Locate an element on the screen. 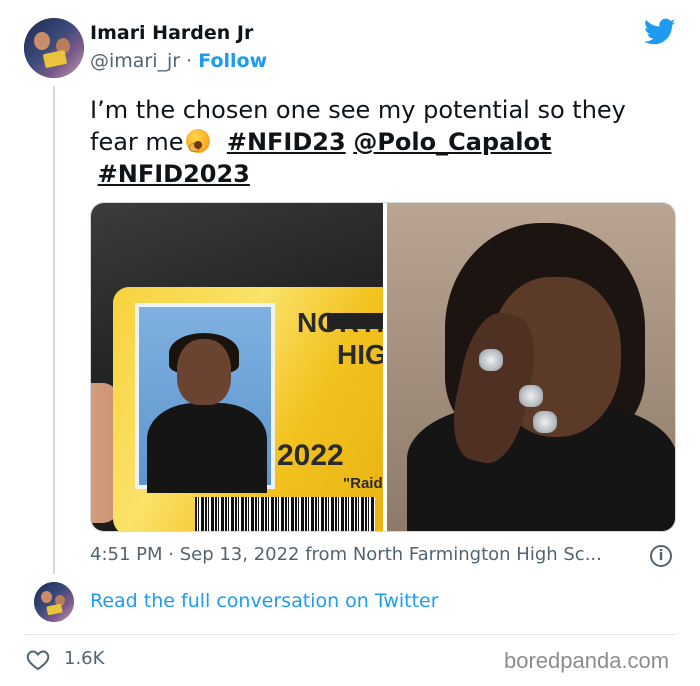 The width and height of the screenshot is (700, 686). hashtag-nfid2023: #NFID2023 is located at coordinates (174, 174).